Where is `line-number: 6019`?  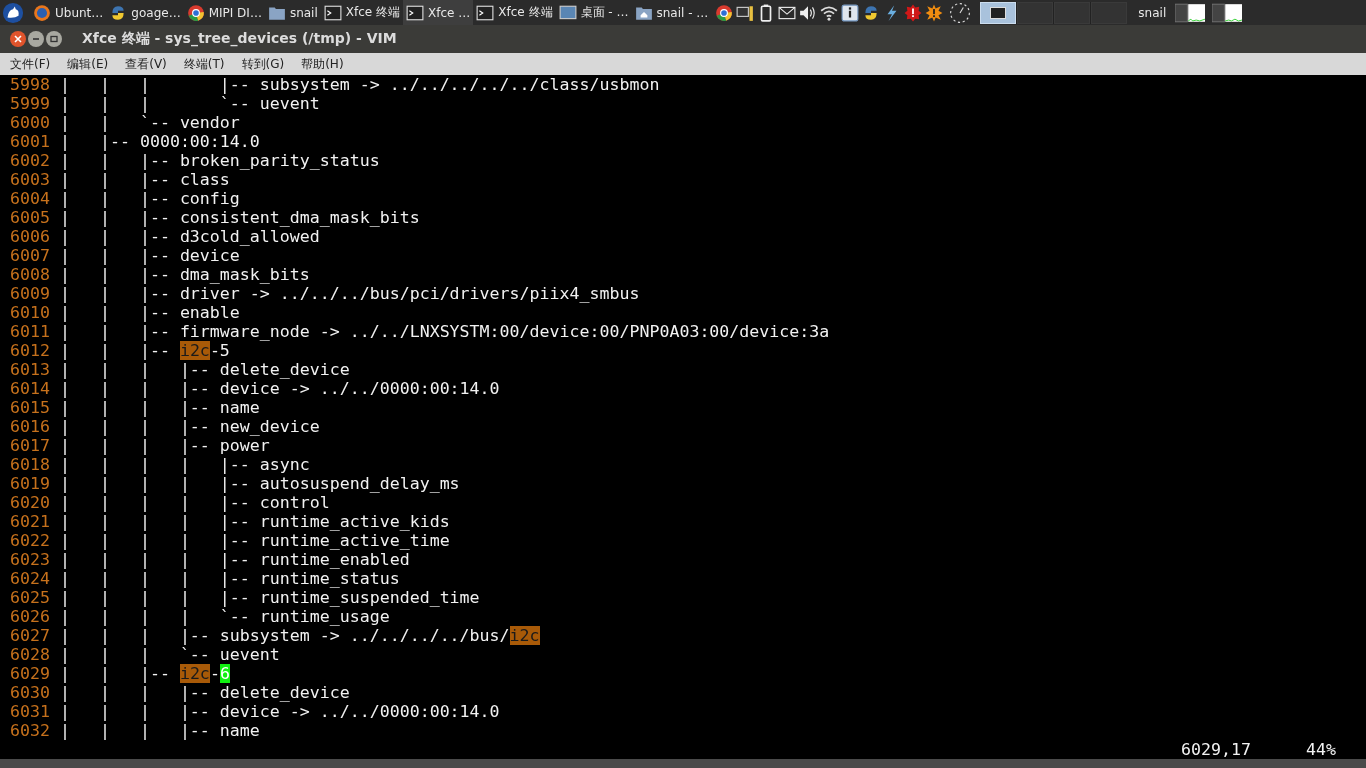 line-number: 6019 is located at coordinates (30, 483).